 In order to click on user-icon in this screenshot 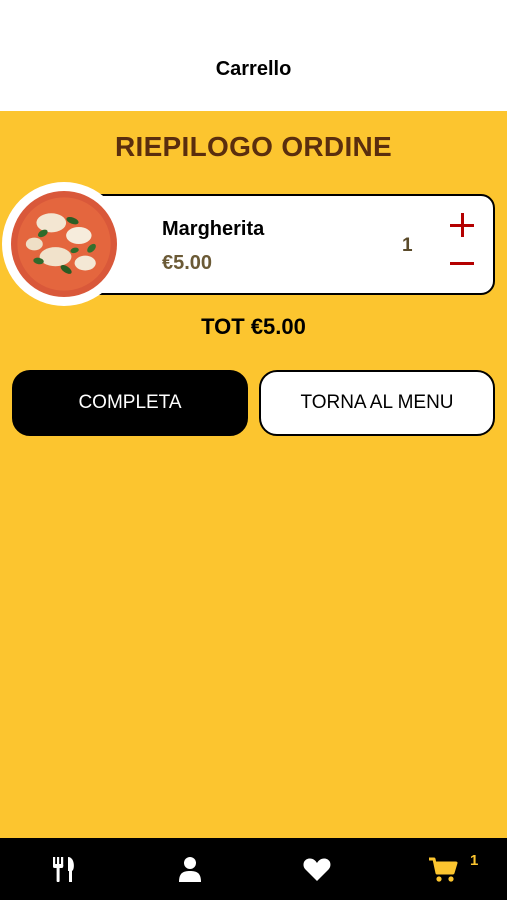, I will do `click(190, 869)`.